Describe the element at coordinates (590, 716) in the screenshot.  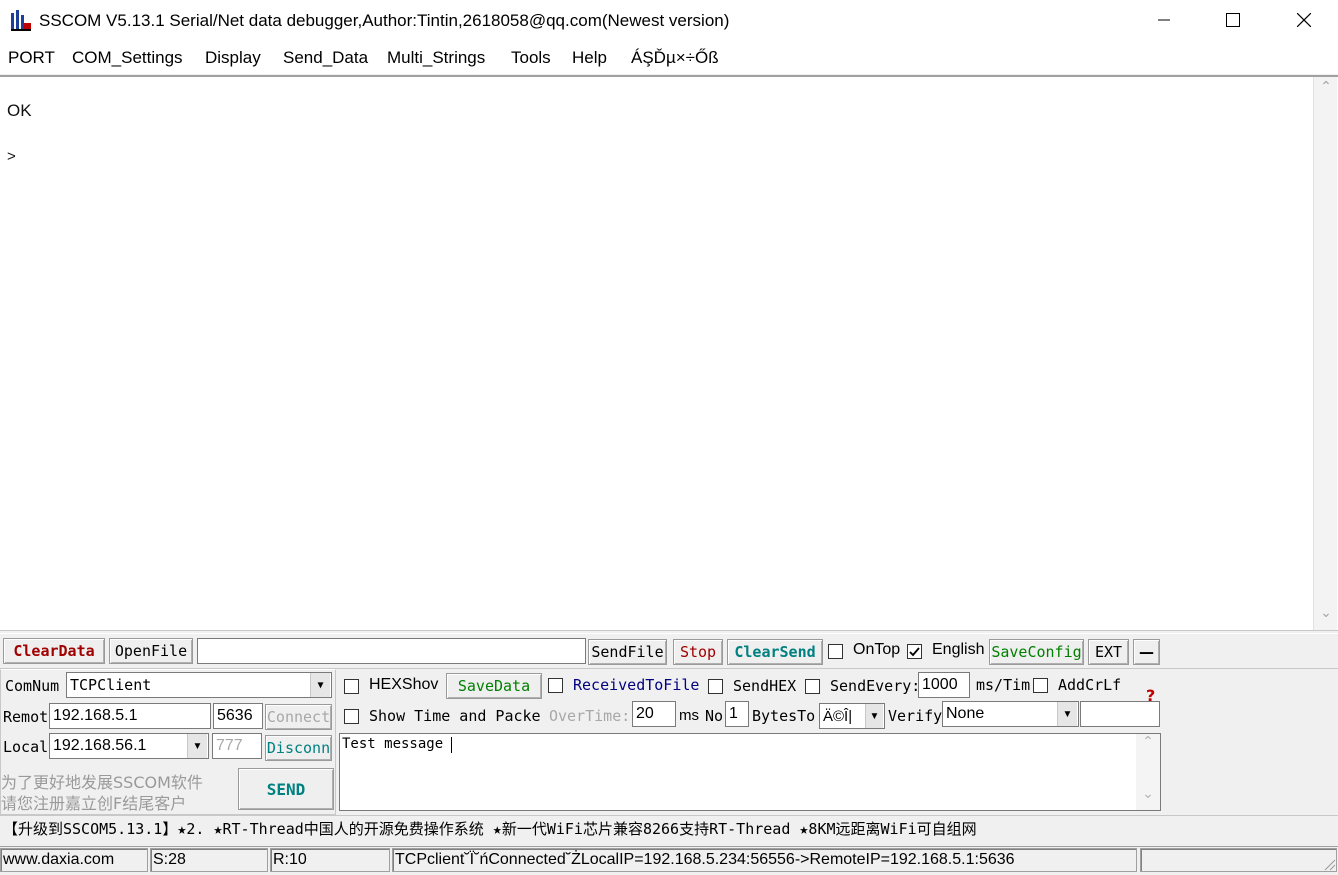
I see `overtime-label: OverTime:` at that location.